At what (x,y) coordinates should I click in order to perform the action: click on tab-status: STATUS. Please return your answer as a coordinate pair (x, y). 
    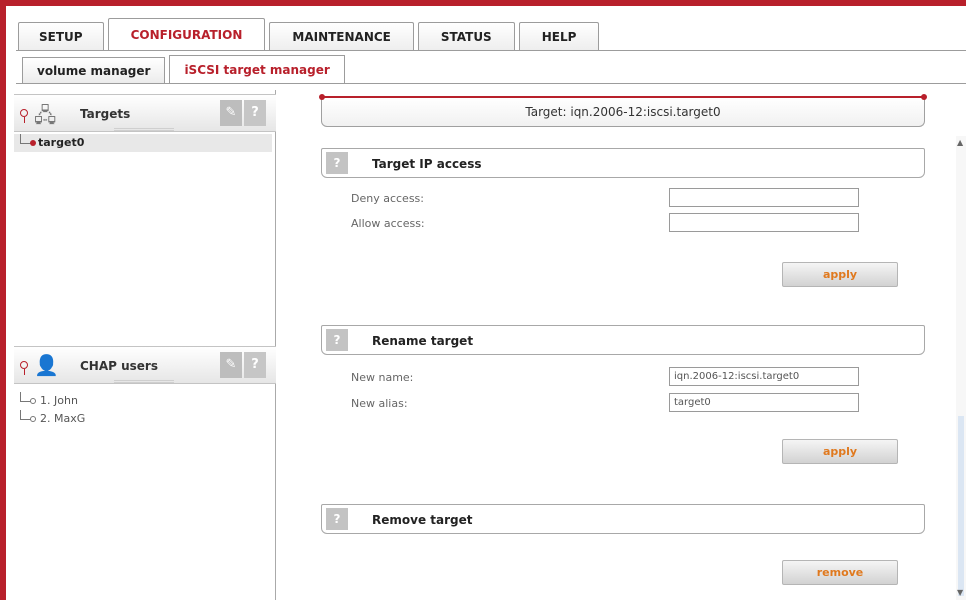
    Looking at the image, I should click on (466, 36).